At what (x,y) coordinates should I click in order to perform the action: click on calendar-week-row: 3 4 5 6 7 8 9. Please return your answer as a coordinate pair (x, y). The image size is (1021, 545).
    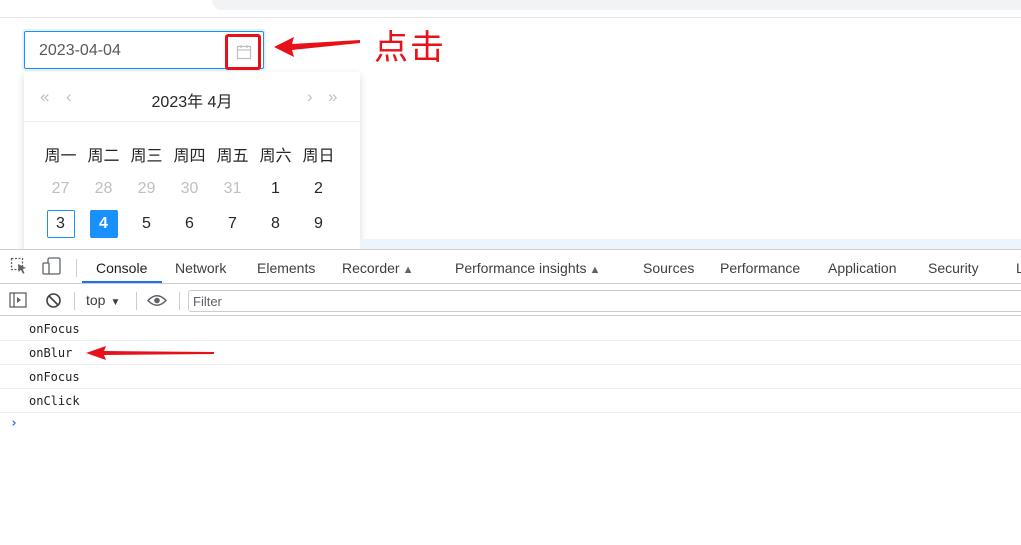
    Looking at the image, I should click on (189, 224).